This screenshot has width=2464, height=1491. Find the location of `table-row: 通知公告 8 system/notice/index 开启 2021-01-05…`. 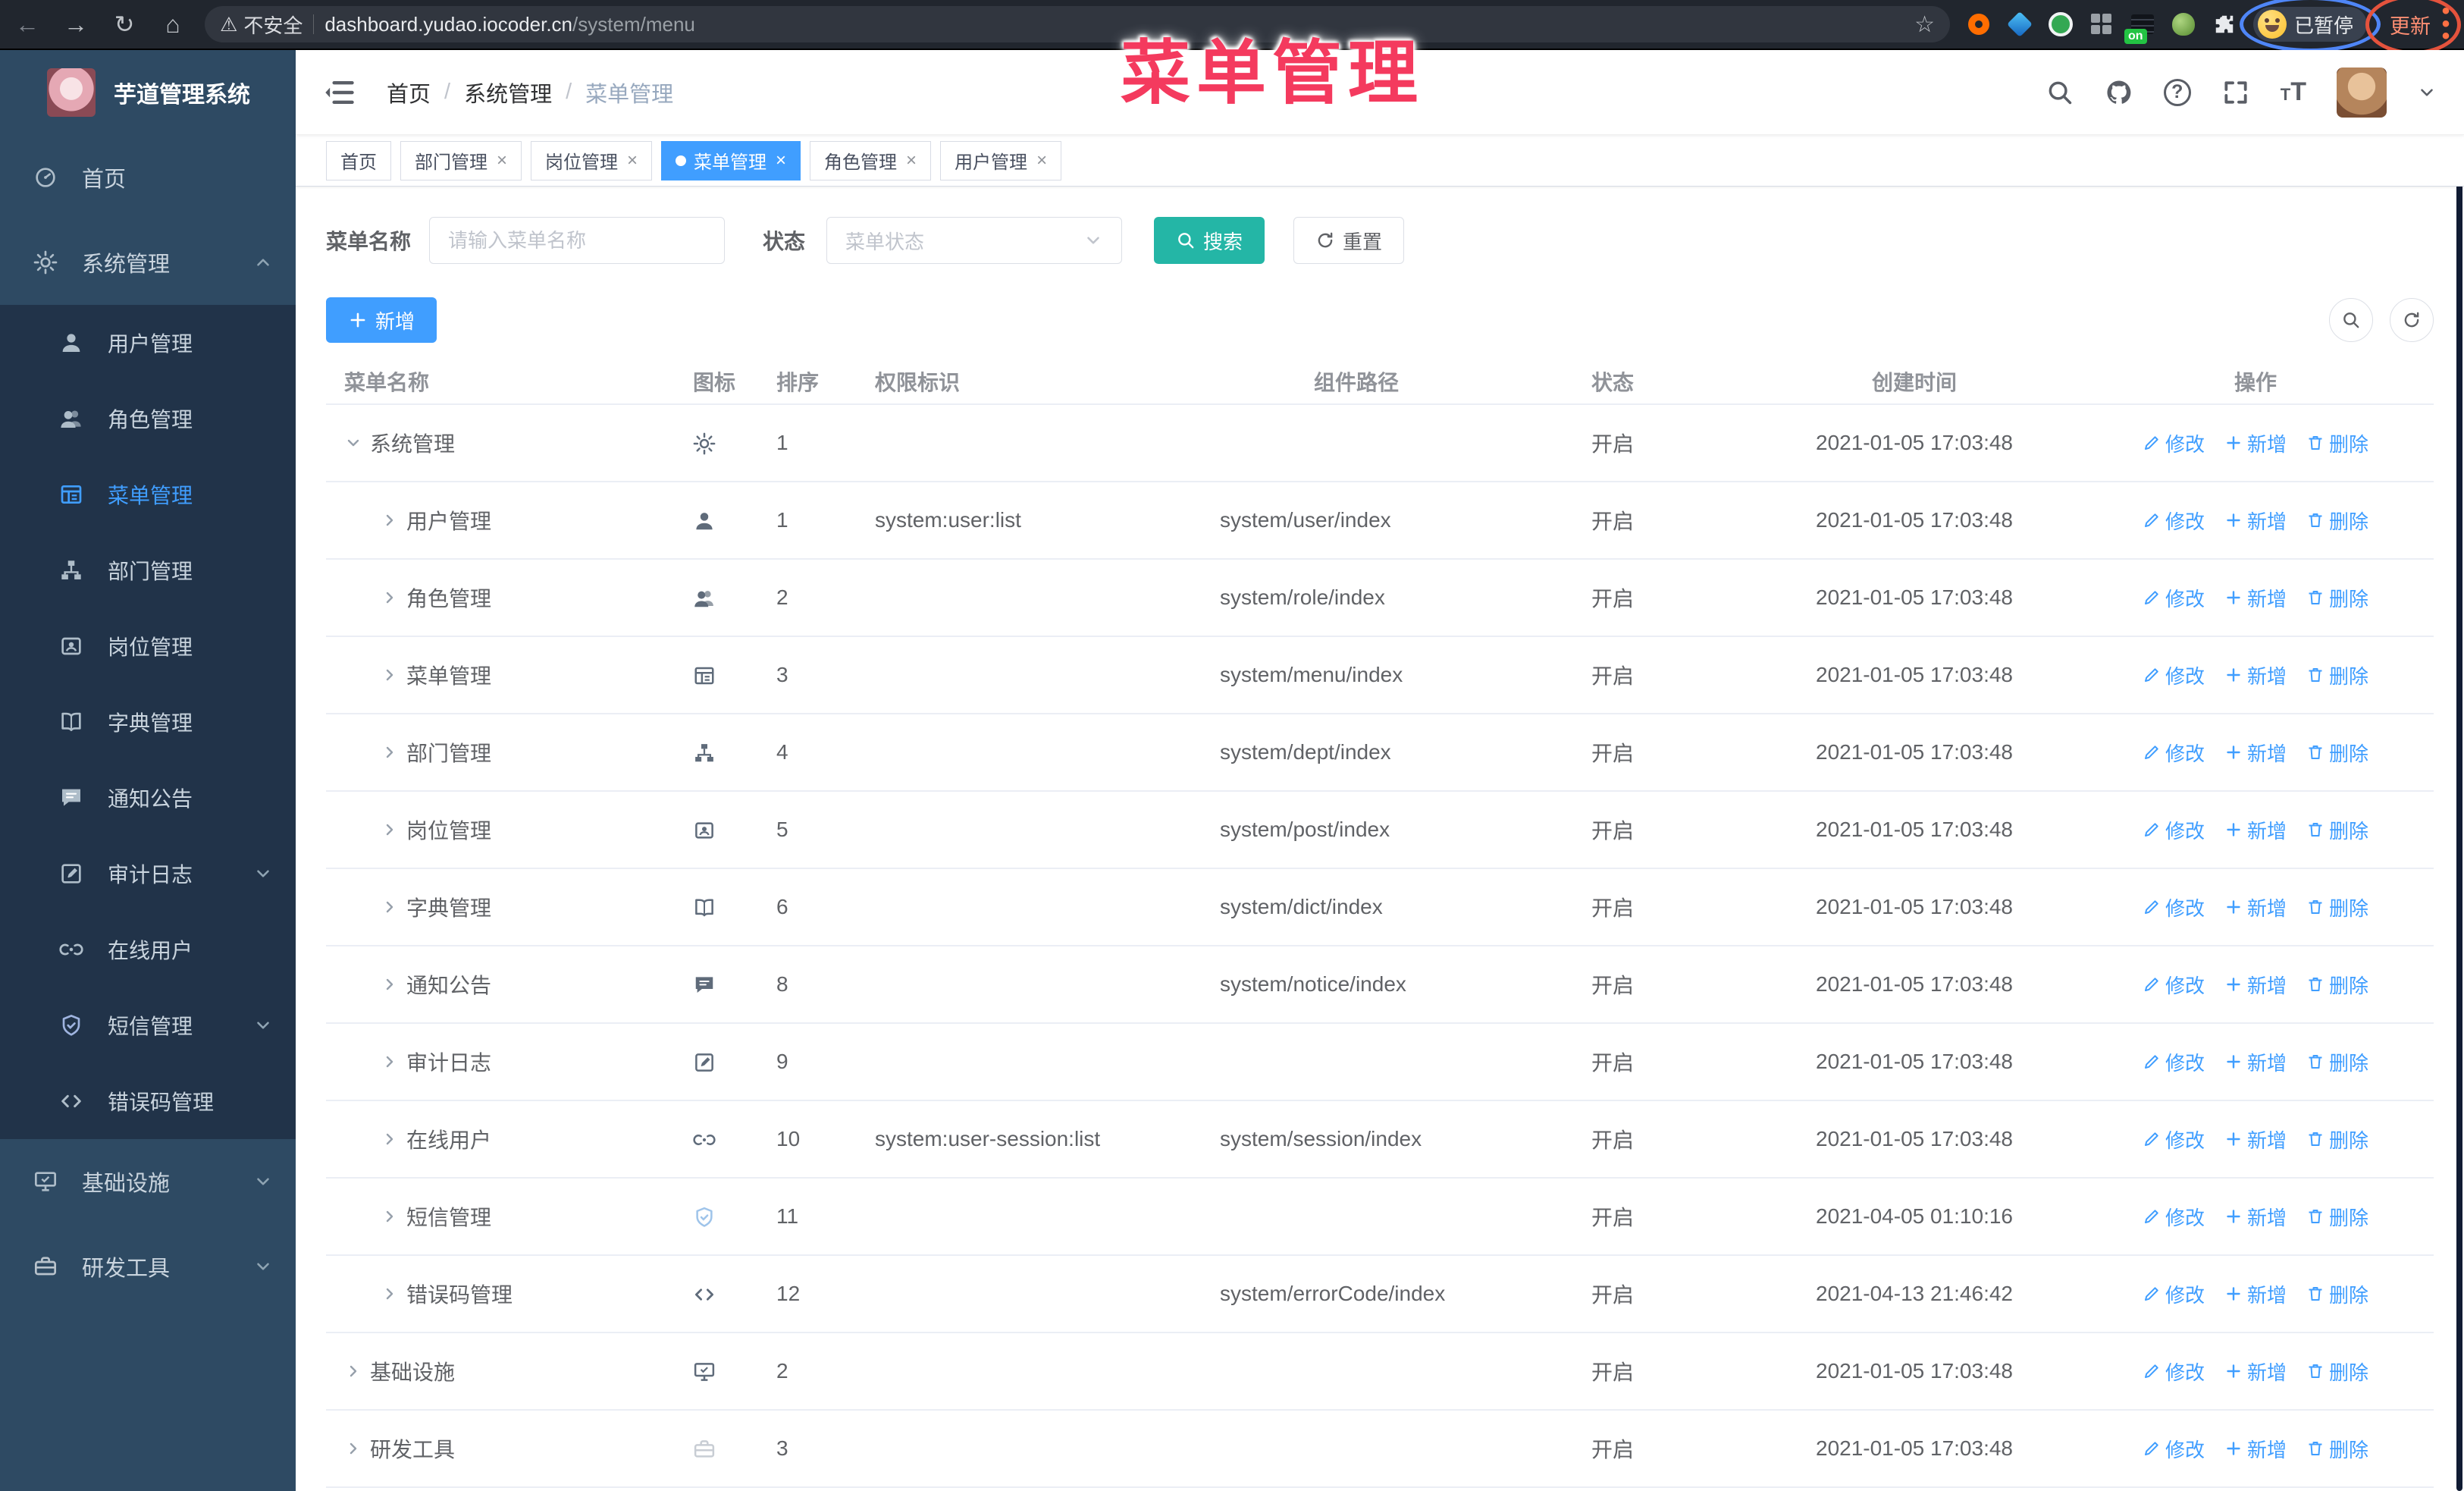

table-row: 通知公告 8 system/notice/index 开启 2021-01-05… is located at coordinates (1380, 985).